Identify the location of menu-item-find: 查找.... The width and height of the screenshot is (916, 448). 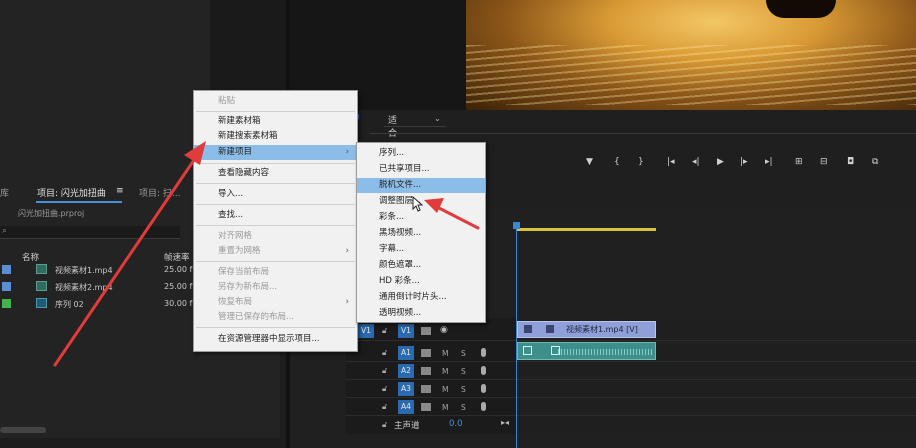
(275, 215).